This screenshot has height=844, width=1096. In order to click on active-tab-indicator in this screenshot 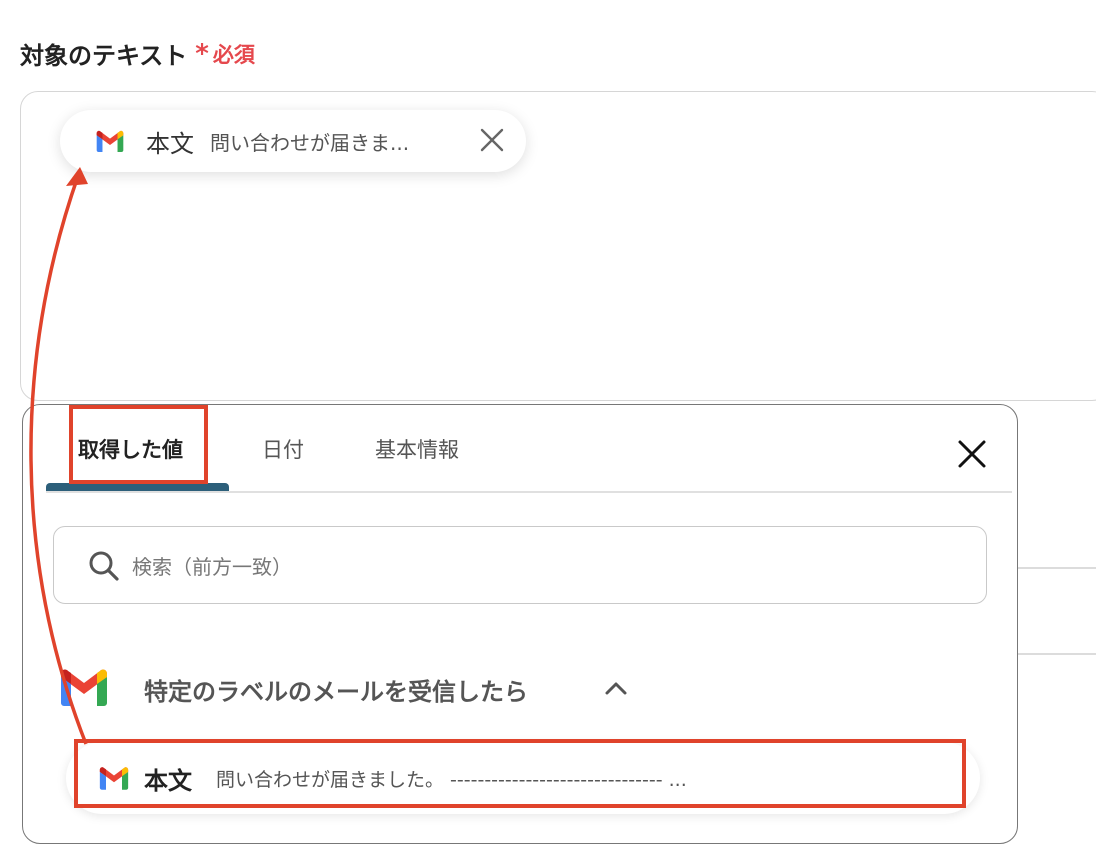, I will do `click(137, 487)`.